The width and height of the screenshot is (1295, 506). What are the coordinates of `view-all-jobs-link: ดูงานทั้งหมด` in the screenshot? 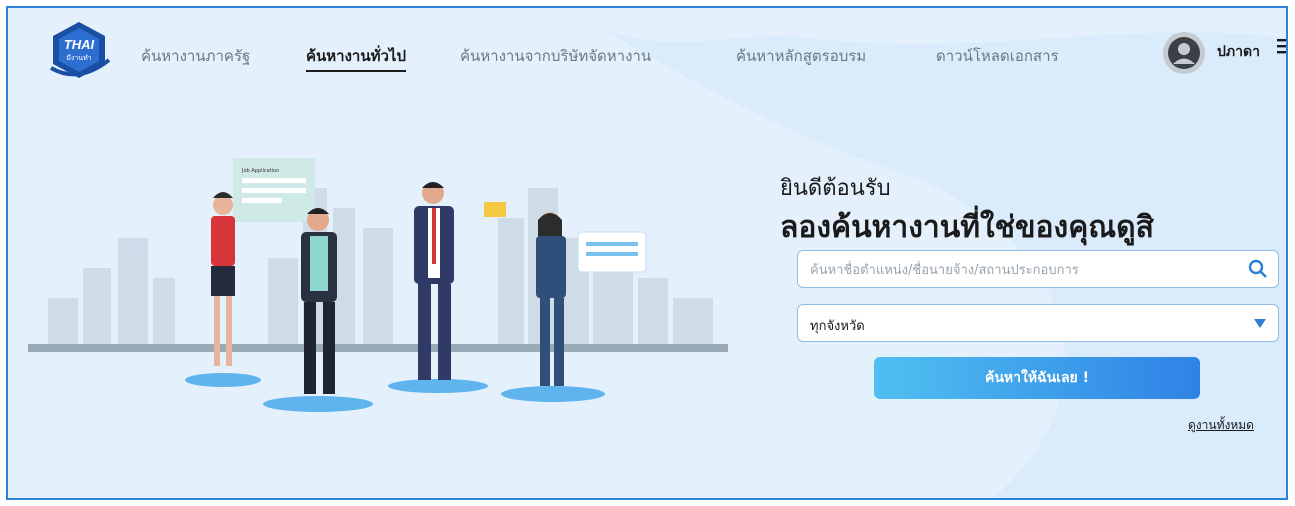 It's located at (1221, 425).